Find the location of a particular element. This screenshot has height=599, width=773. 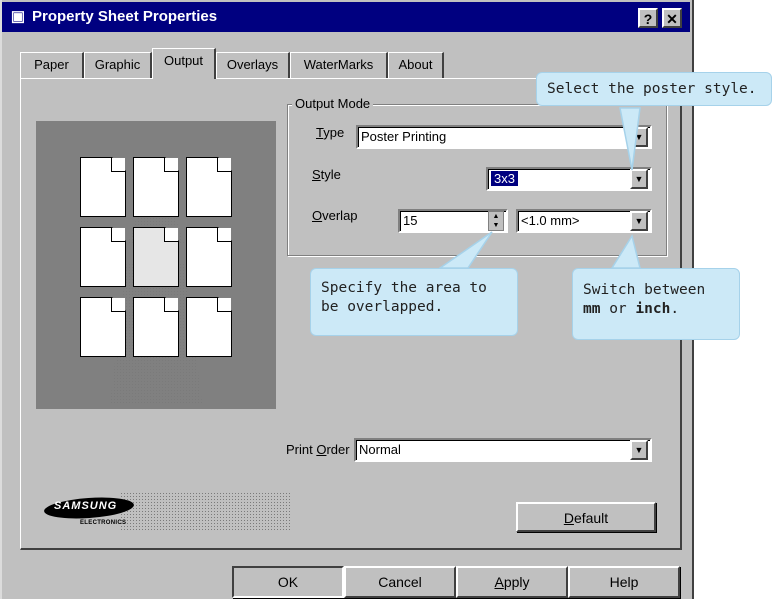

style-label: Style is located at coordinates (326, 174).